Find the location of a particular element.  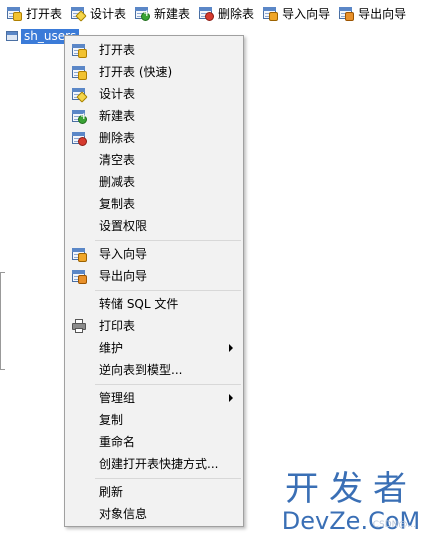

menu-item-label: 导出向导 is located at coordinates (123, 276).